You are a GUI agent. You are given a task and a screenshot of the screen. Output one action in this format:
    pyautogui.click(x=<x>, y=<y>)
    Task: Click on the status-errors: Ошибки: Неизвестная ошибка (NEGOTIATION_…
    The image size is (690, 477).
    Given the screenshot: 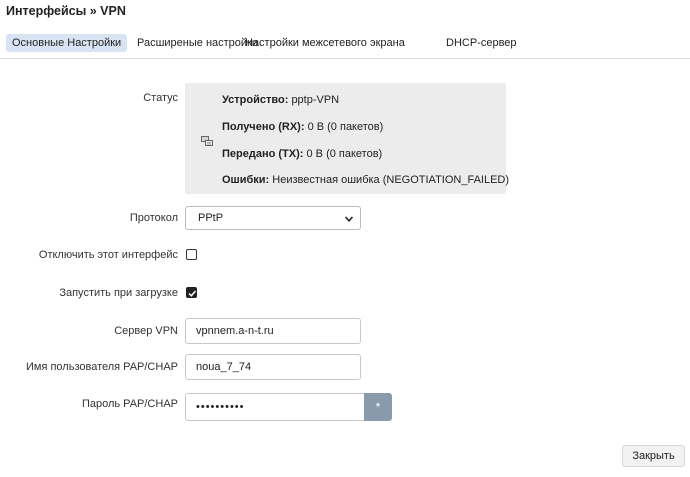 What is the action you would take?
    pyautogui.click(x=366, y=180)
    